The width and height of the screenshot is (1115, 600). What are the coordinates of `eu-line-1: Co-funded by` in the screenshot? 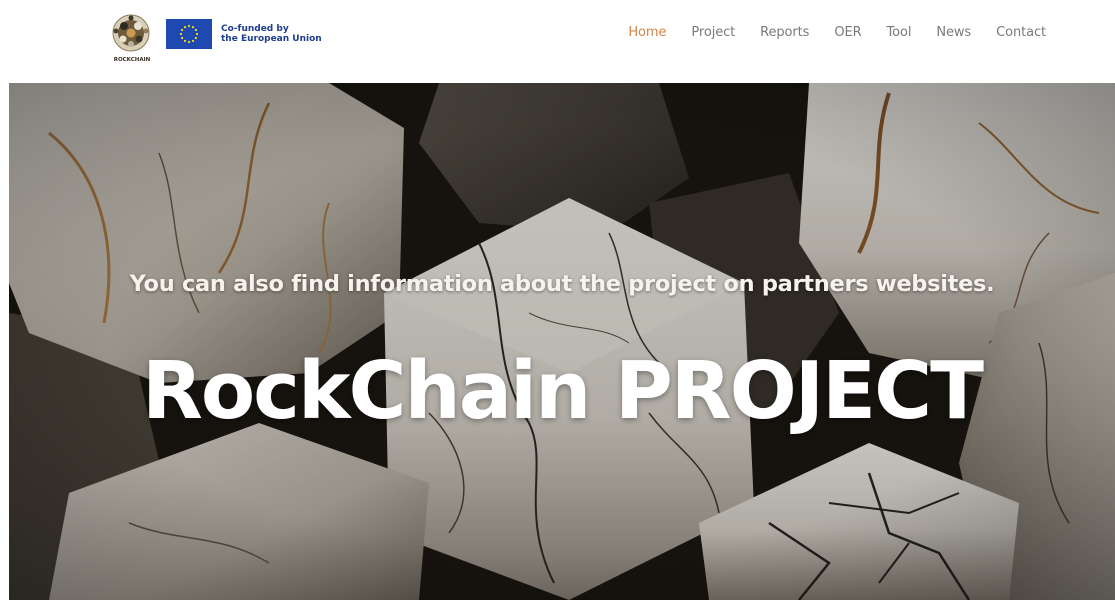 It's located at (255, 28).